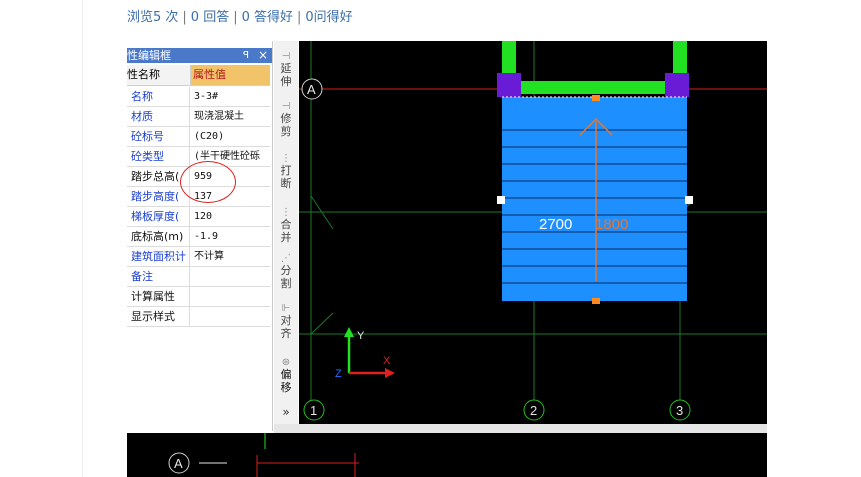 The height and width of the screenshot is (477, 861). Describe the element at coordinates (230, 236) in the screenshot. I see `property-value: -1.9` at that location.